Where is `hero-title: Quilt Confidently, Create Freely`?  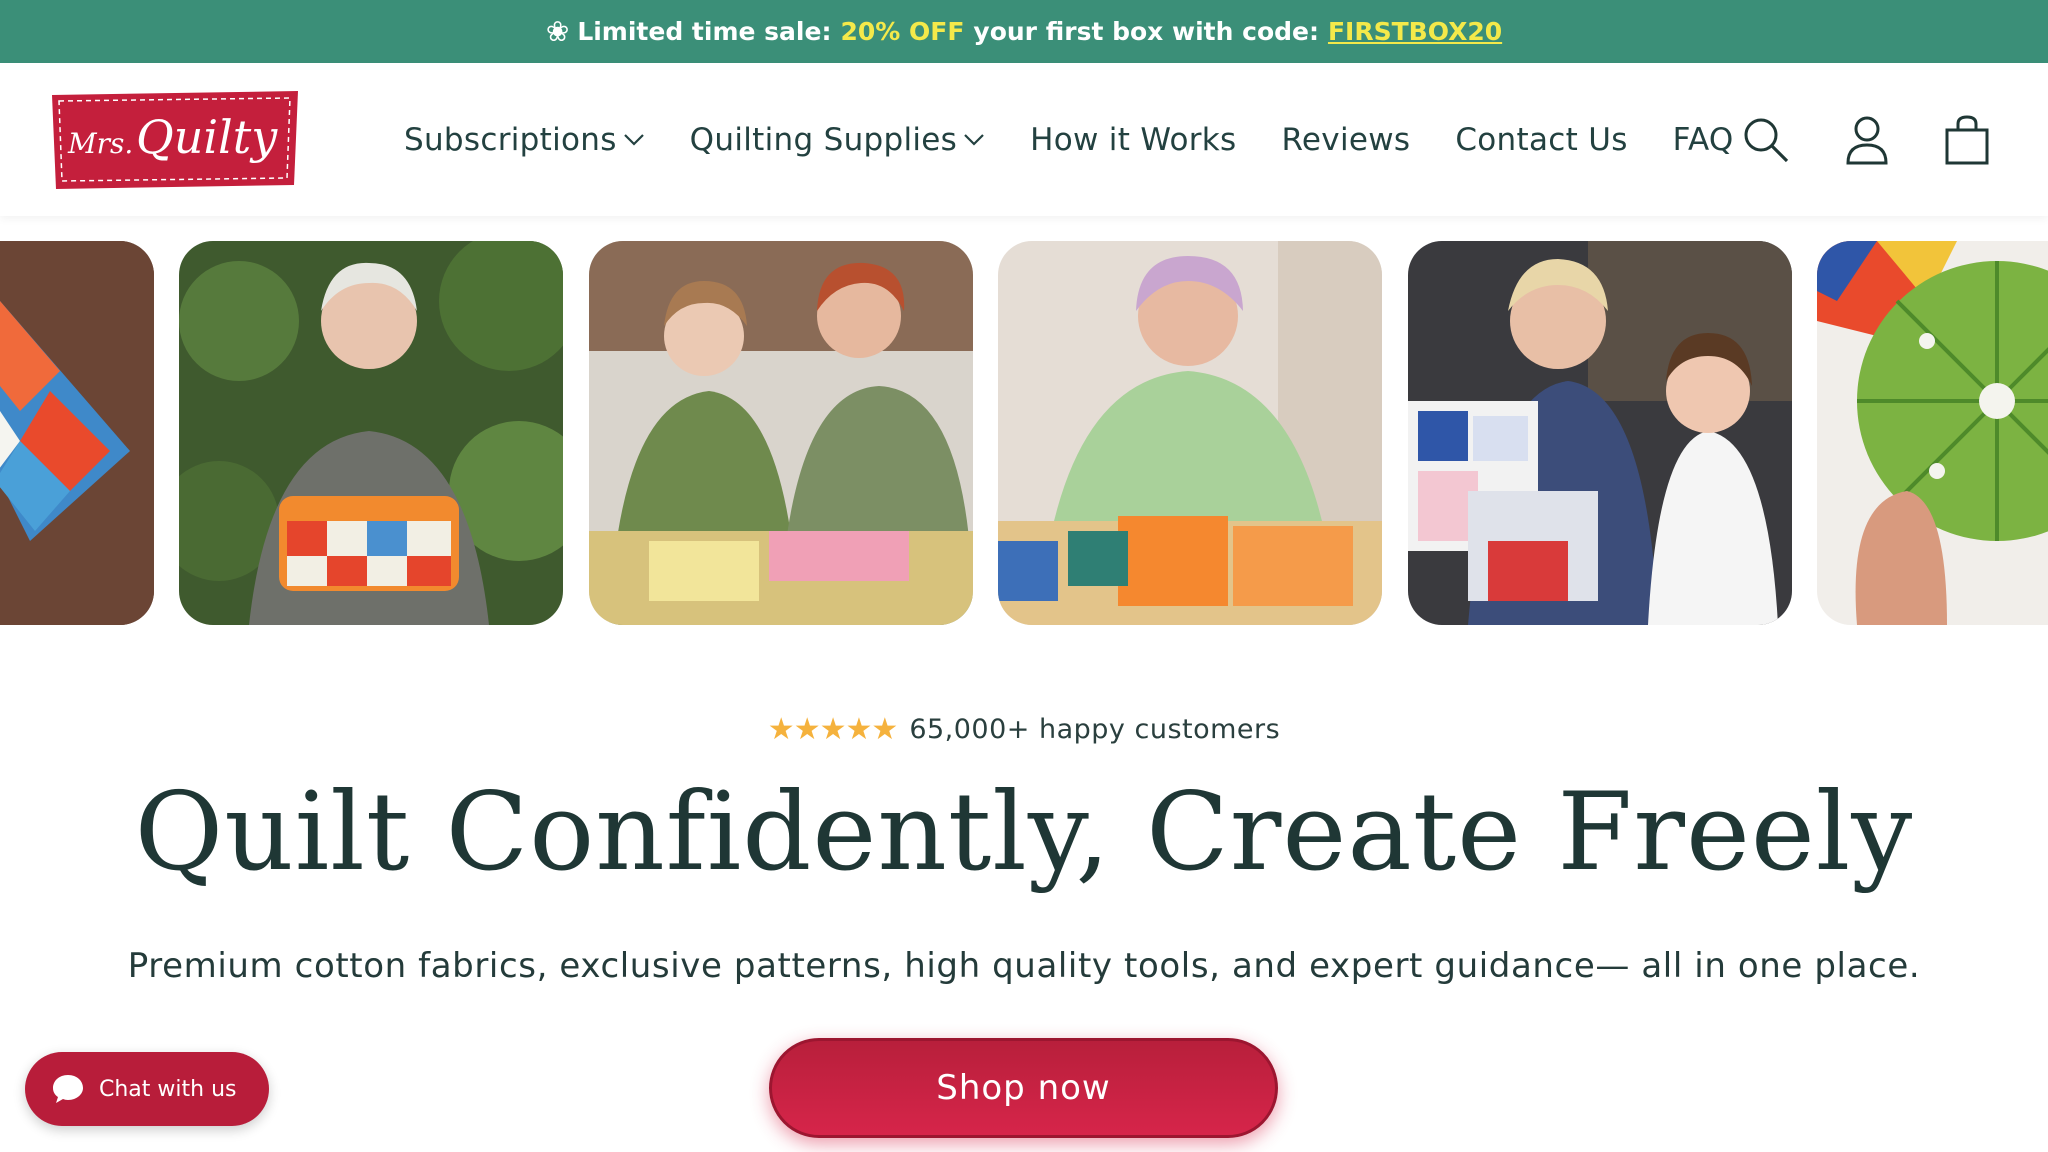 hero-title: Quilt Confidently, Create Freely is located at coordinates (1024, 832).